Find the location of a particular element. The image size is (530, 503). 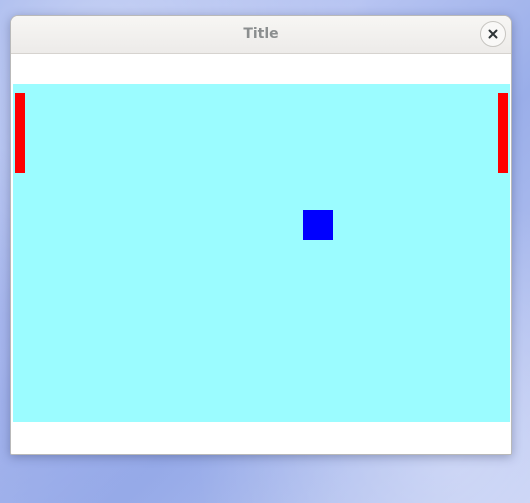

close-icon is located at coordinates (493, 34).